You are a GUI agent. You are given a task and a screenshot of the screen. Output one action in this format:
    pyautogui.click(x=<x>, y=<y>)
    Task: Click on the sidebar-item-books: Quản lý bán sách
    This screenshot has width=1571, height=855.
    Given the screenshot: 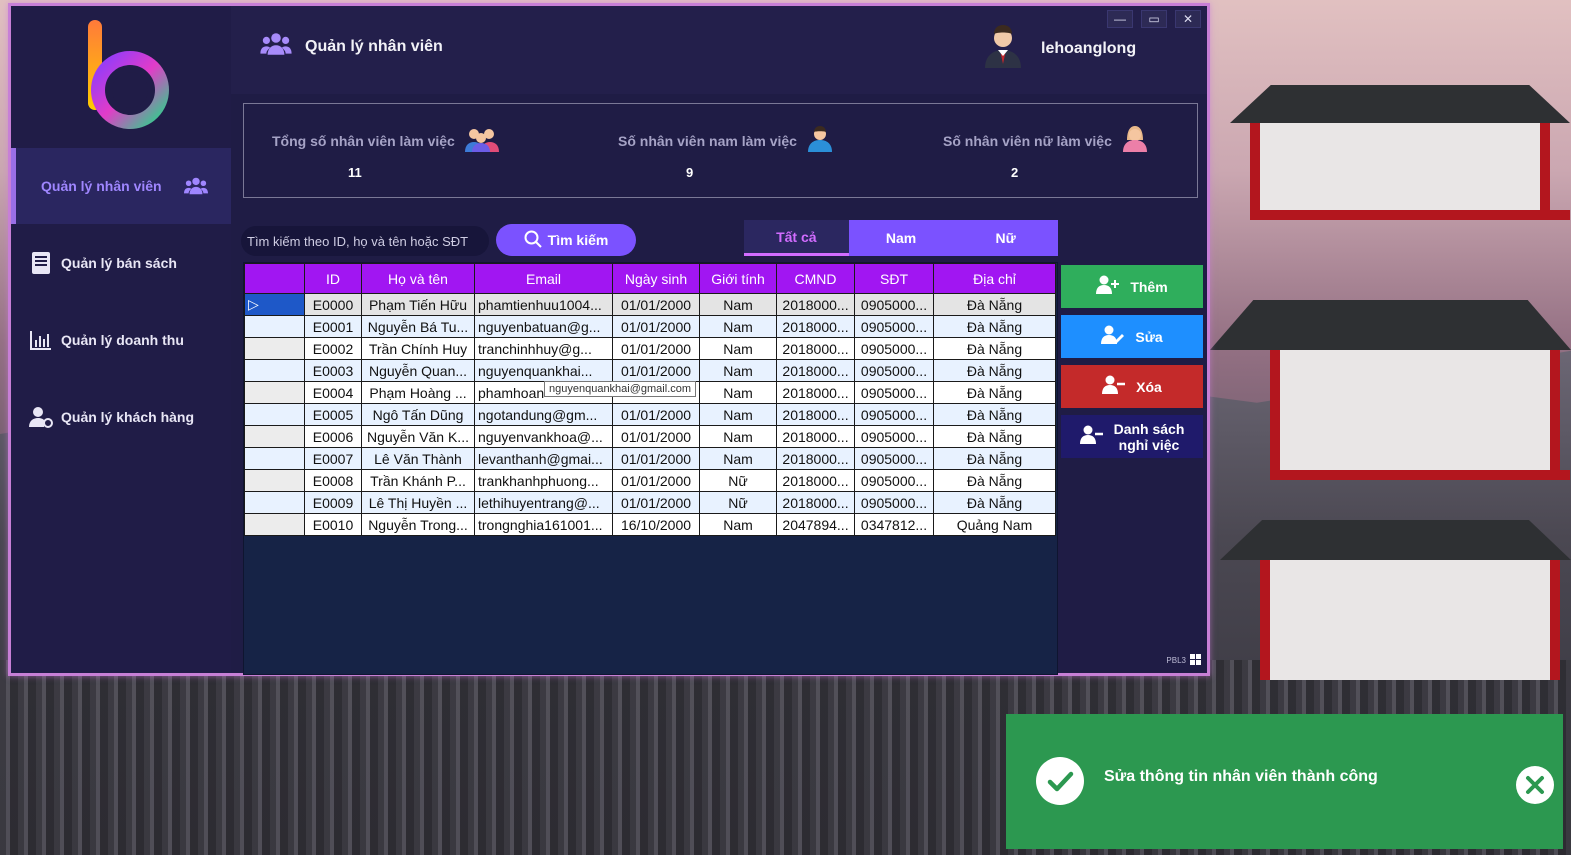 What is the action you would take?
    pyautogui.click(x=121, y=263)
    